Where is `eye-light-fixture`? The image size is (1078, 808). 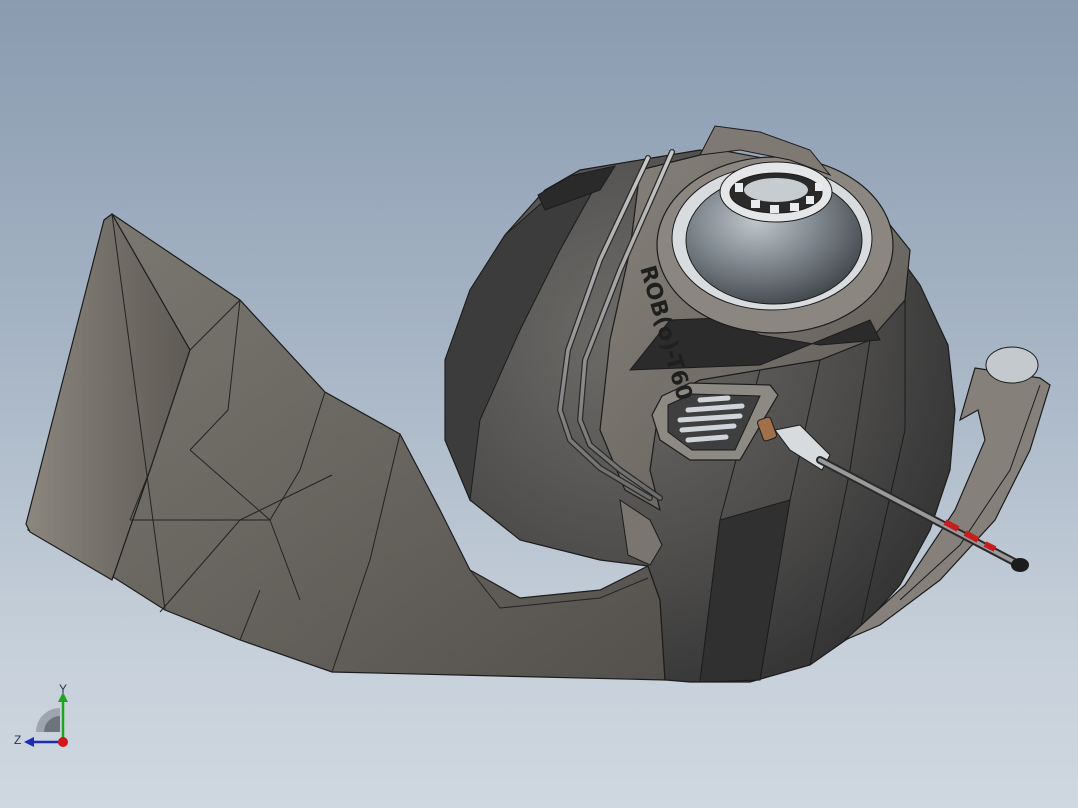
eye-light-fixture is located at coordinates (776, 192).